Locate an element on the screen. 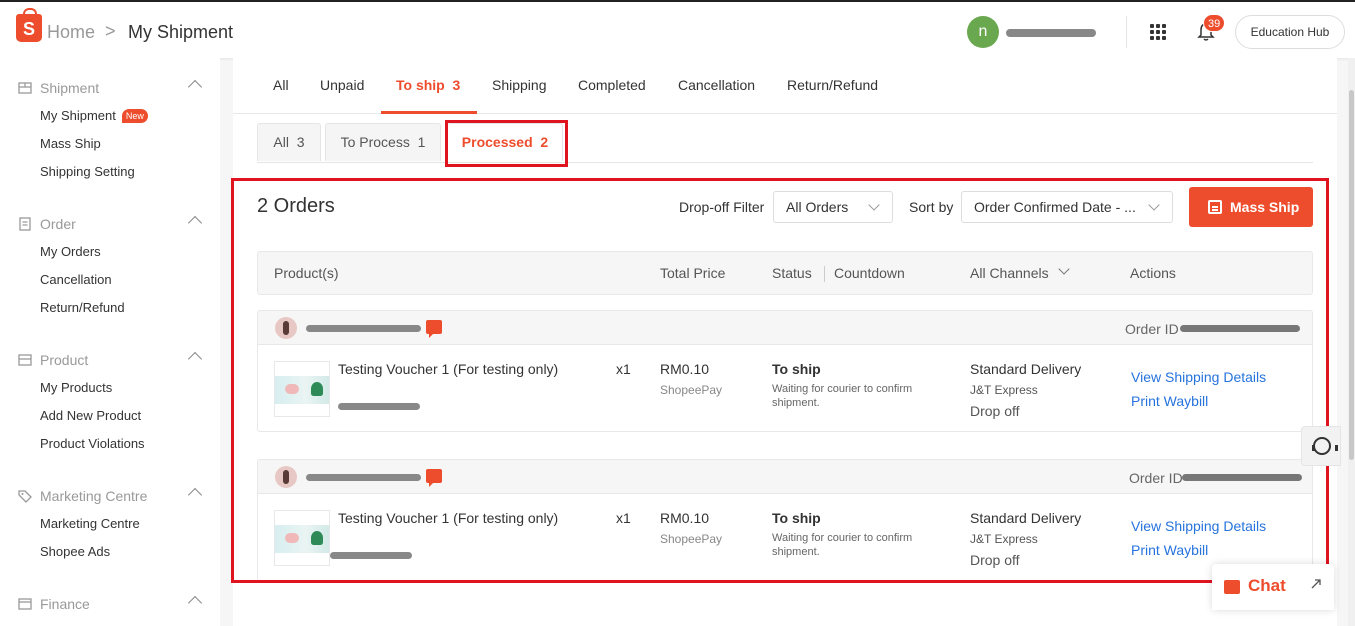 The height and width of the screenshot is (626, 1355). sidebar-item-marketing-centre: Marketing Centre is located at coordinates (110, 524).